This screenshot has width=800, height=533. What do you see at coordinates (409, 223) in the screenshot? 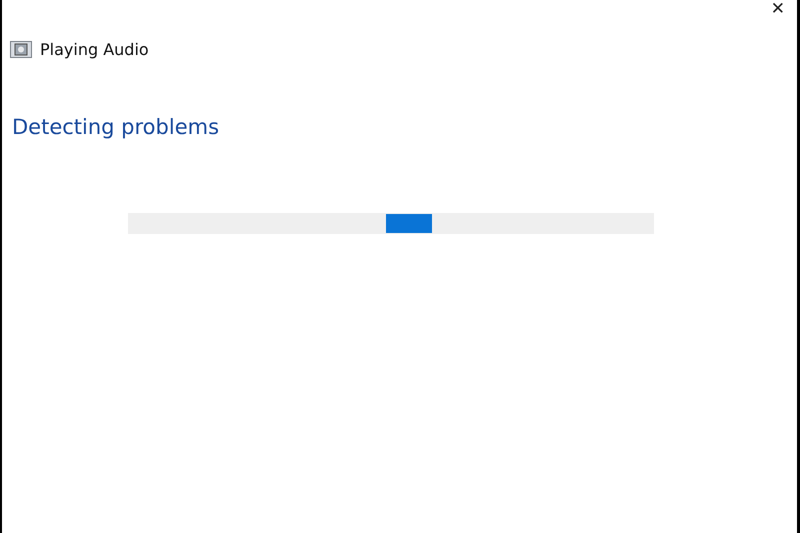
I see `progress-marquee` at bounding box center [409, 223].